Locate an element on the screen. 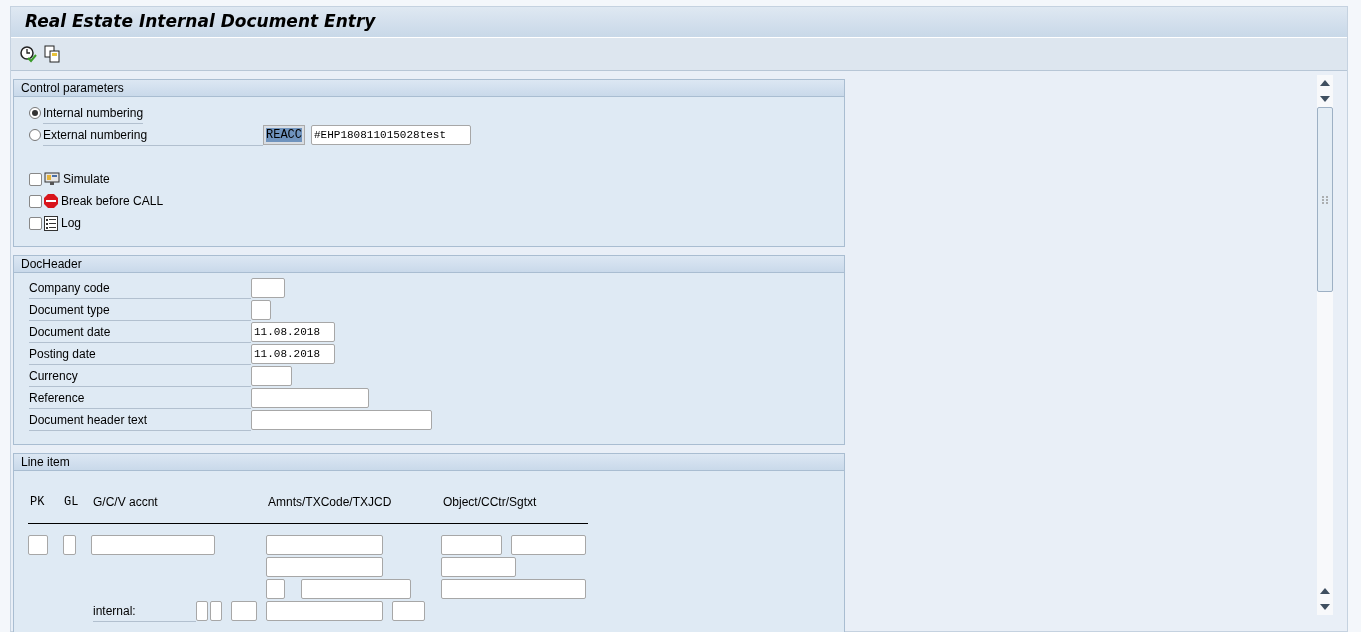 The width and height of the screenshot is (1361, 632). window-title: Real Estate Internal Document Entry is located at coordinates (200, 21).